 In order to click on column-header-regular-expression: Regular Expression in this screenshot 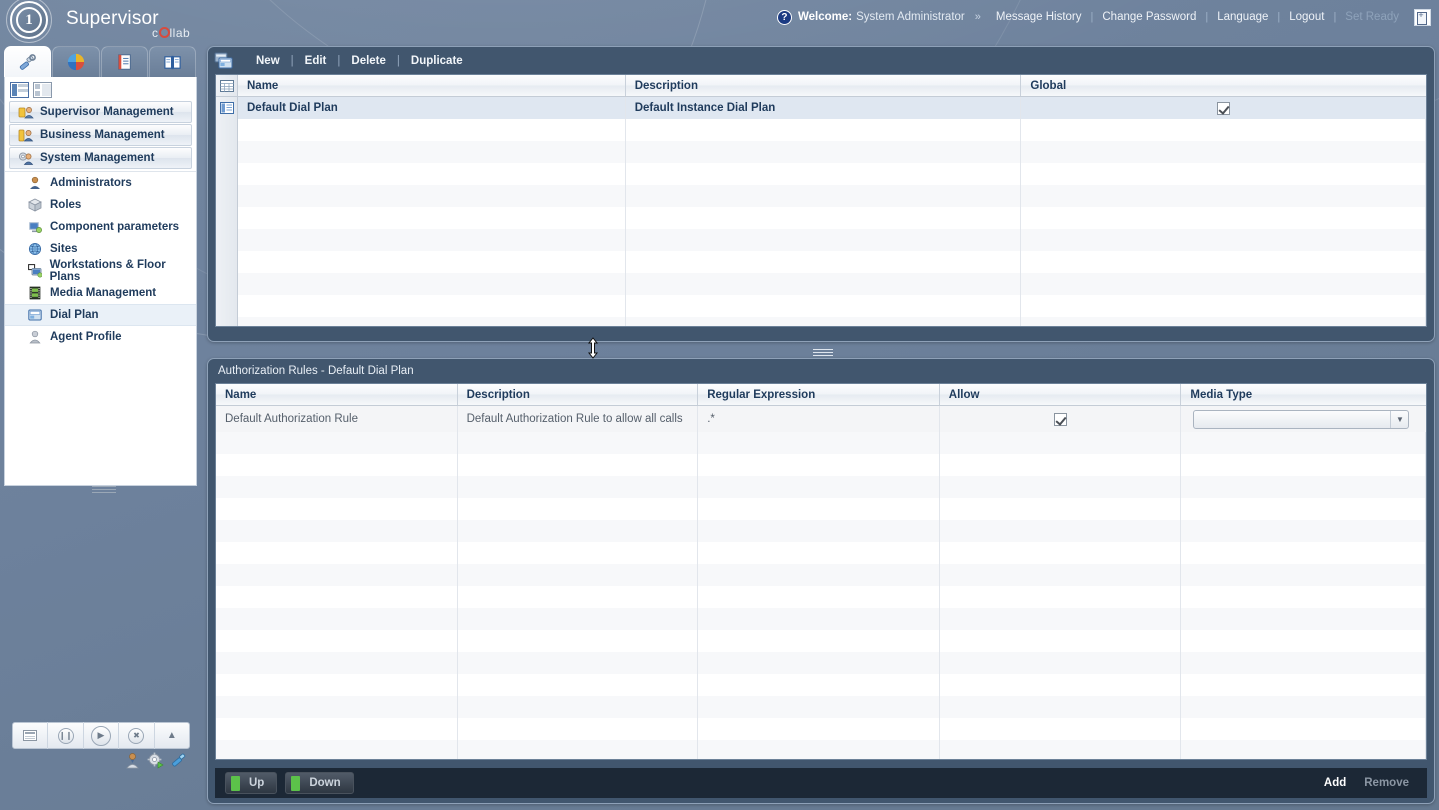, I will do `click(819, 394)`.